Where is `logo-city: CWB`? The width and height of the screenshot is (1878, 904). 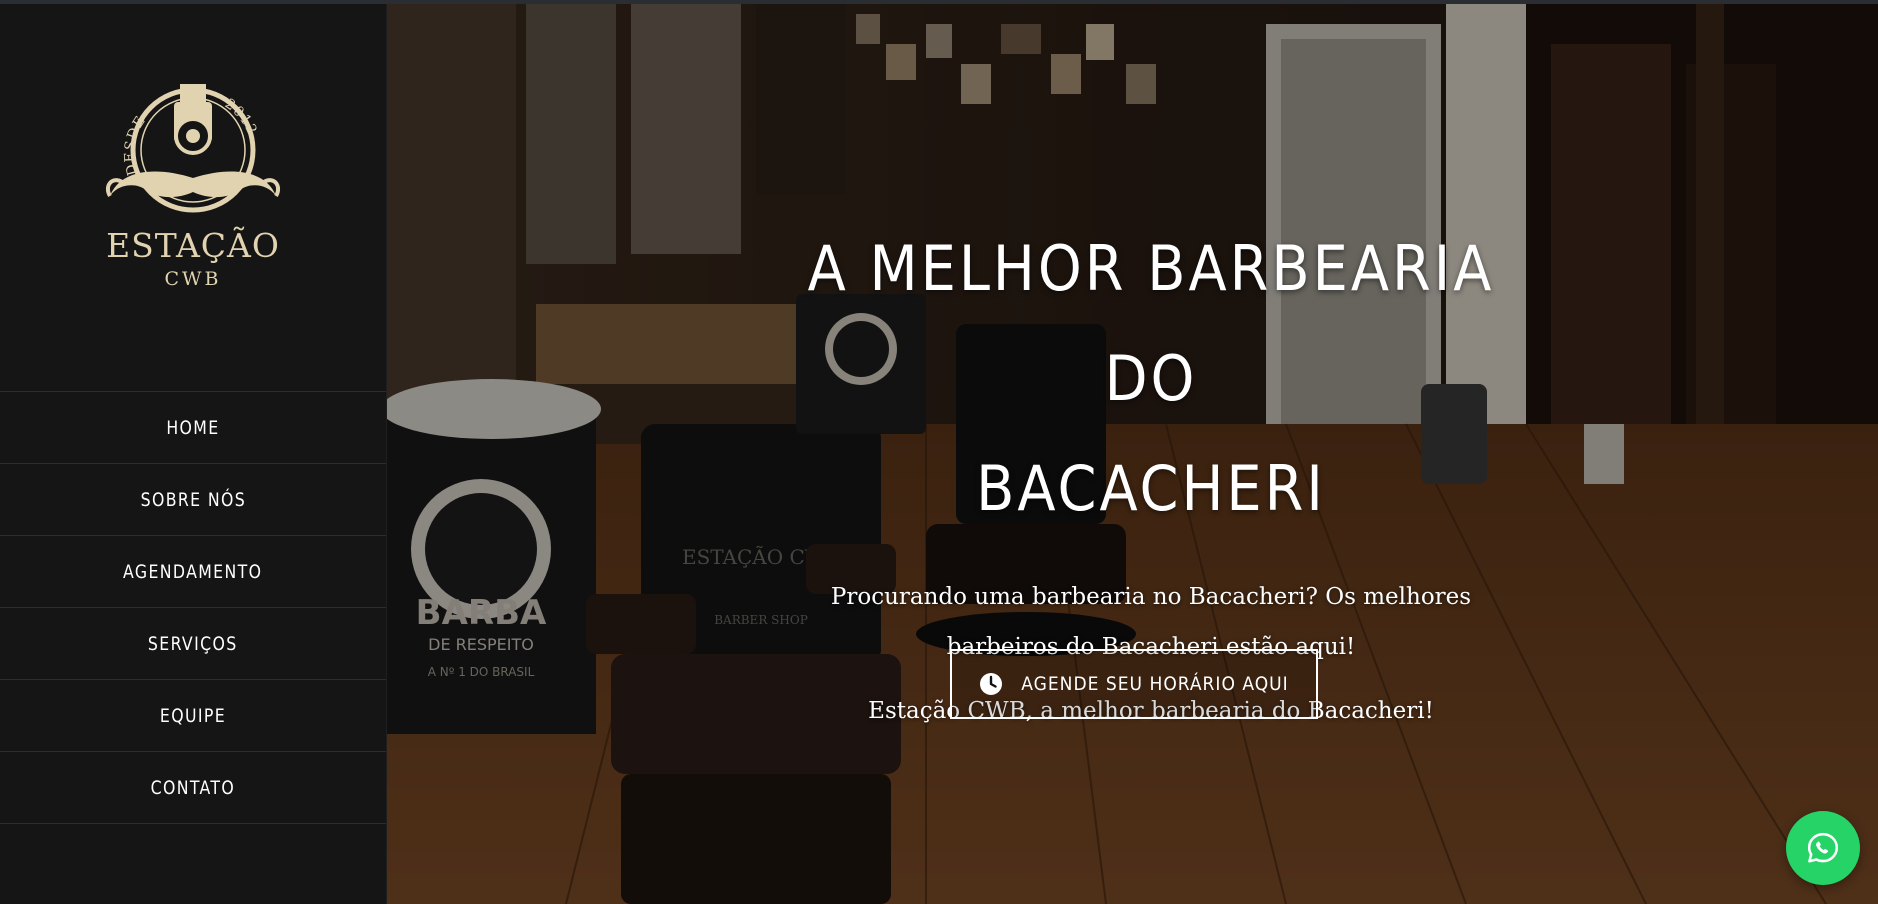 logo-city: CWB is located at coordinates (193, 279).